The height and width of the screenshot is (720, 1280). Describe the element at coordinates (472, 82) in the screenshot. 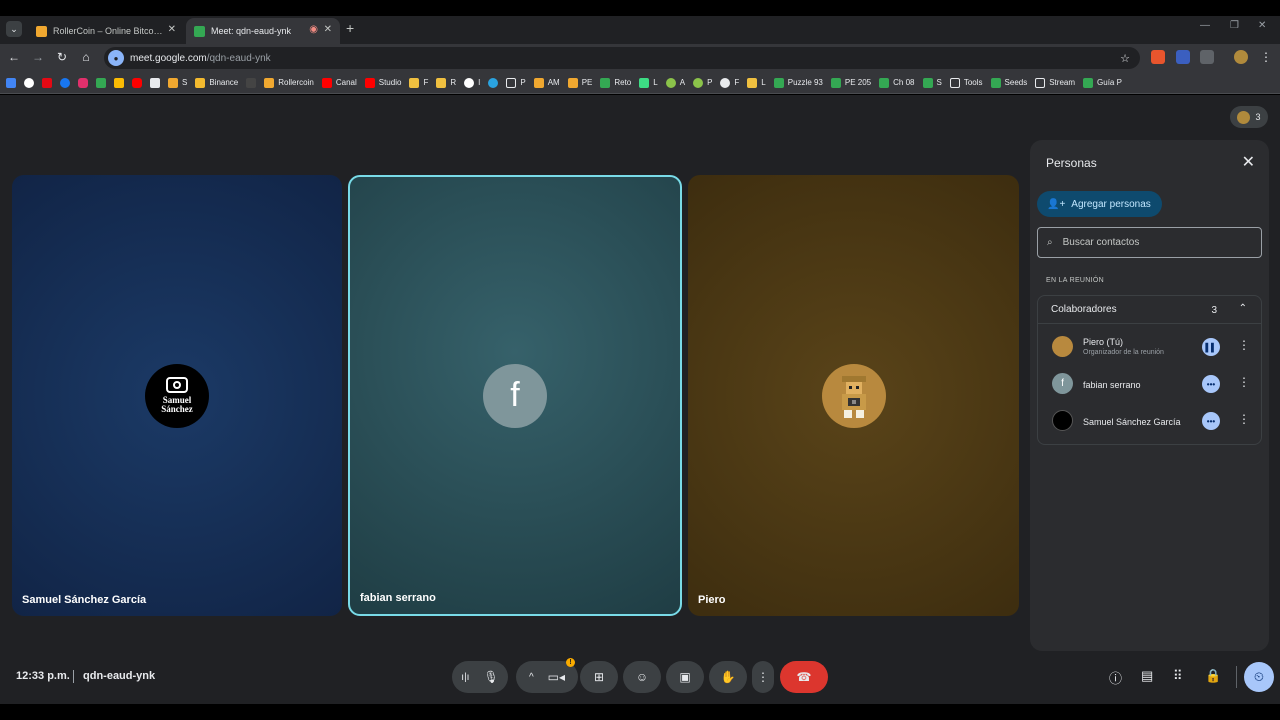

I see `bookmark-item: I` at that location.